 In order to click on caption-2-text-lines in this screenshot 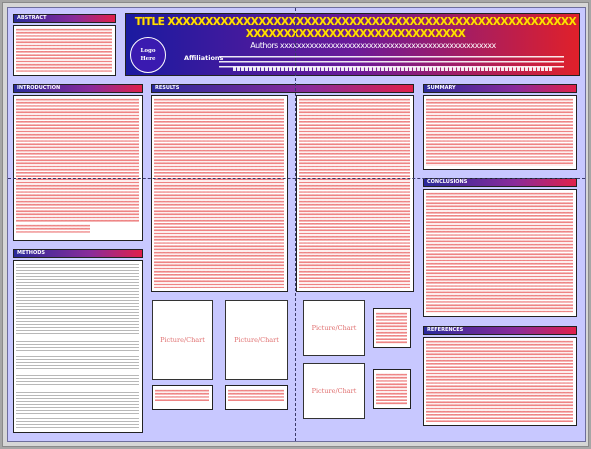, I will do `click(256, 395)`.